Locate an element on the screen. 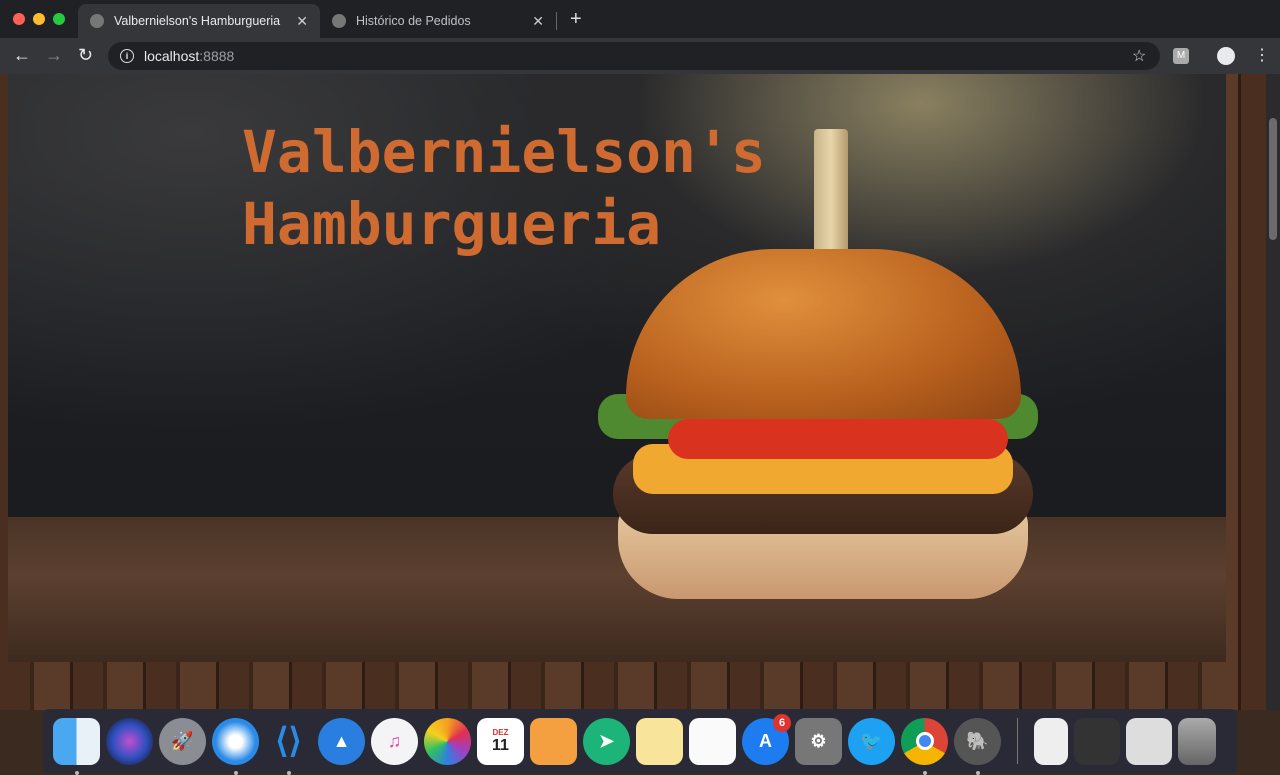  calendar-icon: DEZ 11 is located at coordinates (500, 741).